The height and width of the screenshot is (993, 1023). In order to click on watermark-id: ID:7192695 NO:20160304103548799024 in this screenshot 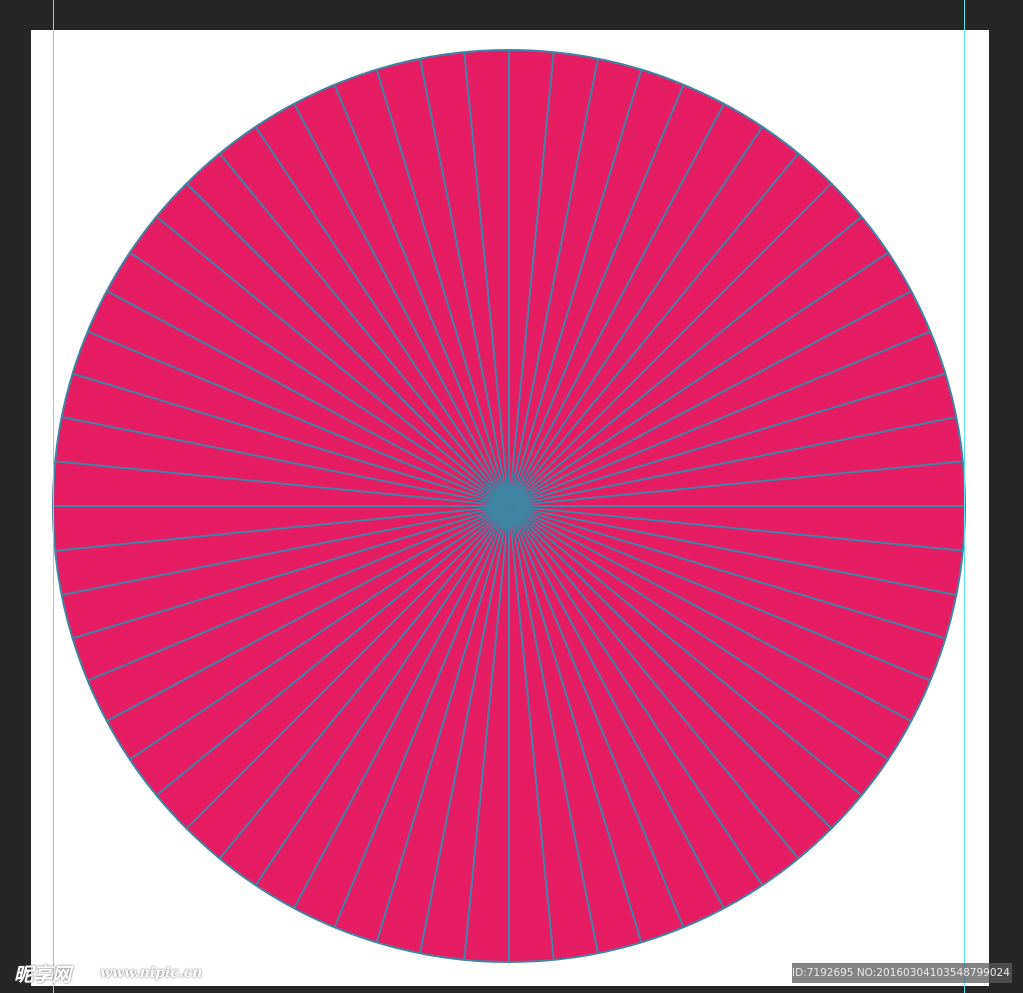, I will do `click(902, 973)`.